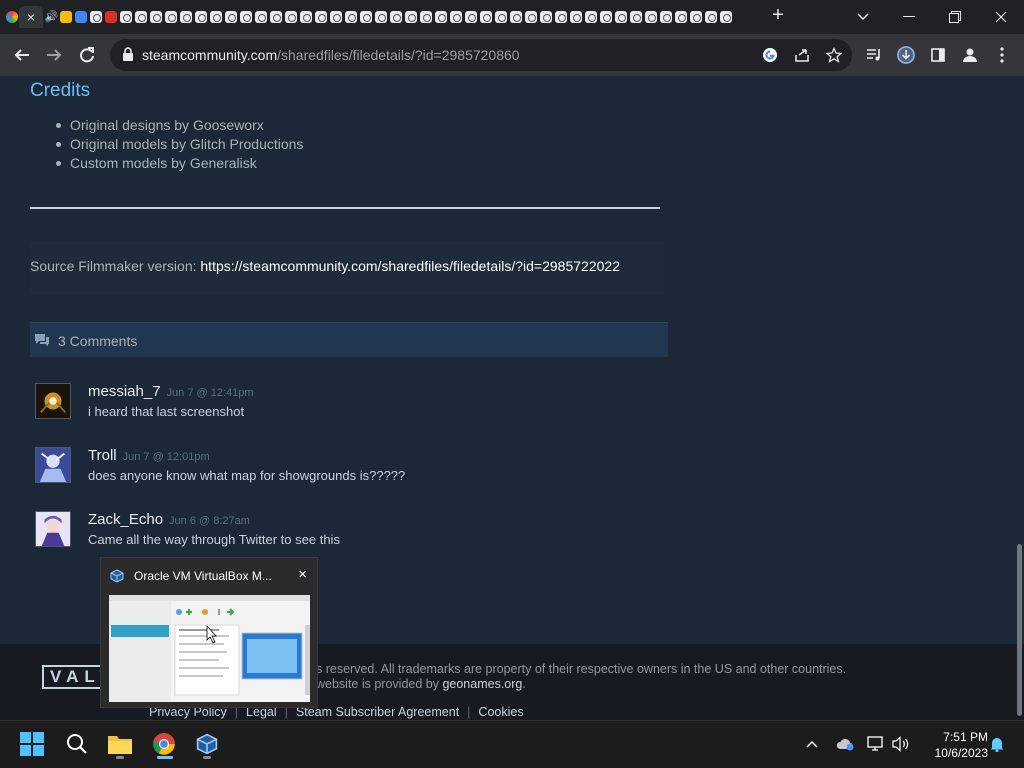 This screenshot has width=1024, height=768. Describe the element at coordinates (970, 55) in the screenshot. I see `profile-button` at that location.